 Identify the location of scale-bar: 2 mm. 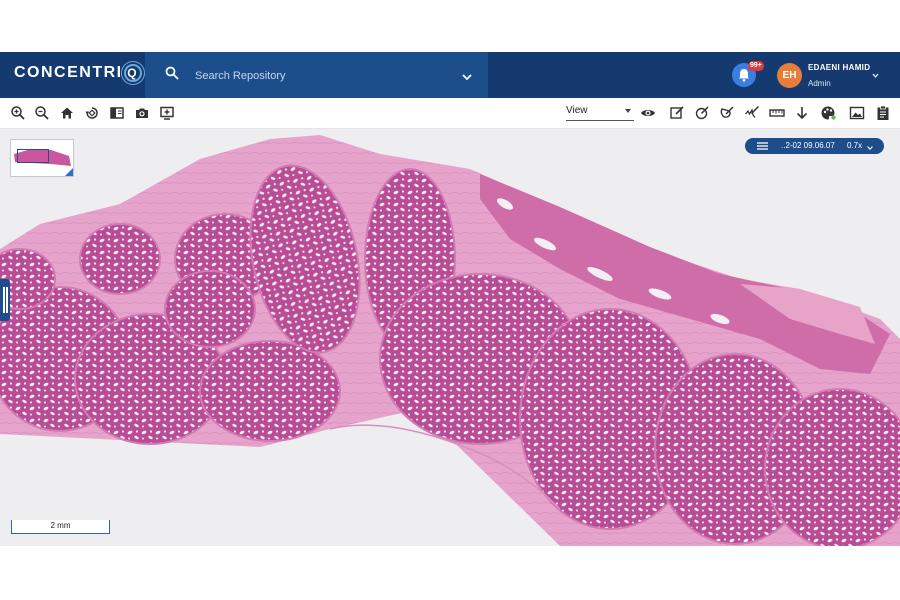
(60, 527).